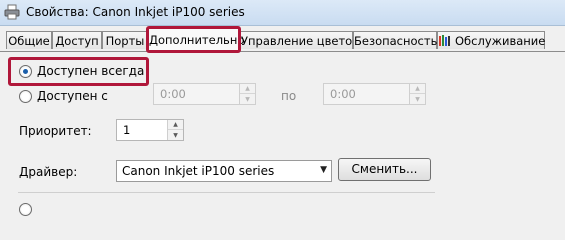  Describe the element at coordinates (196, 39) in the screenshot. I see `tab-advanced: Дополнительно` at that location.